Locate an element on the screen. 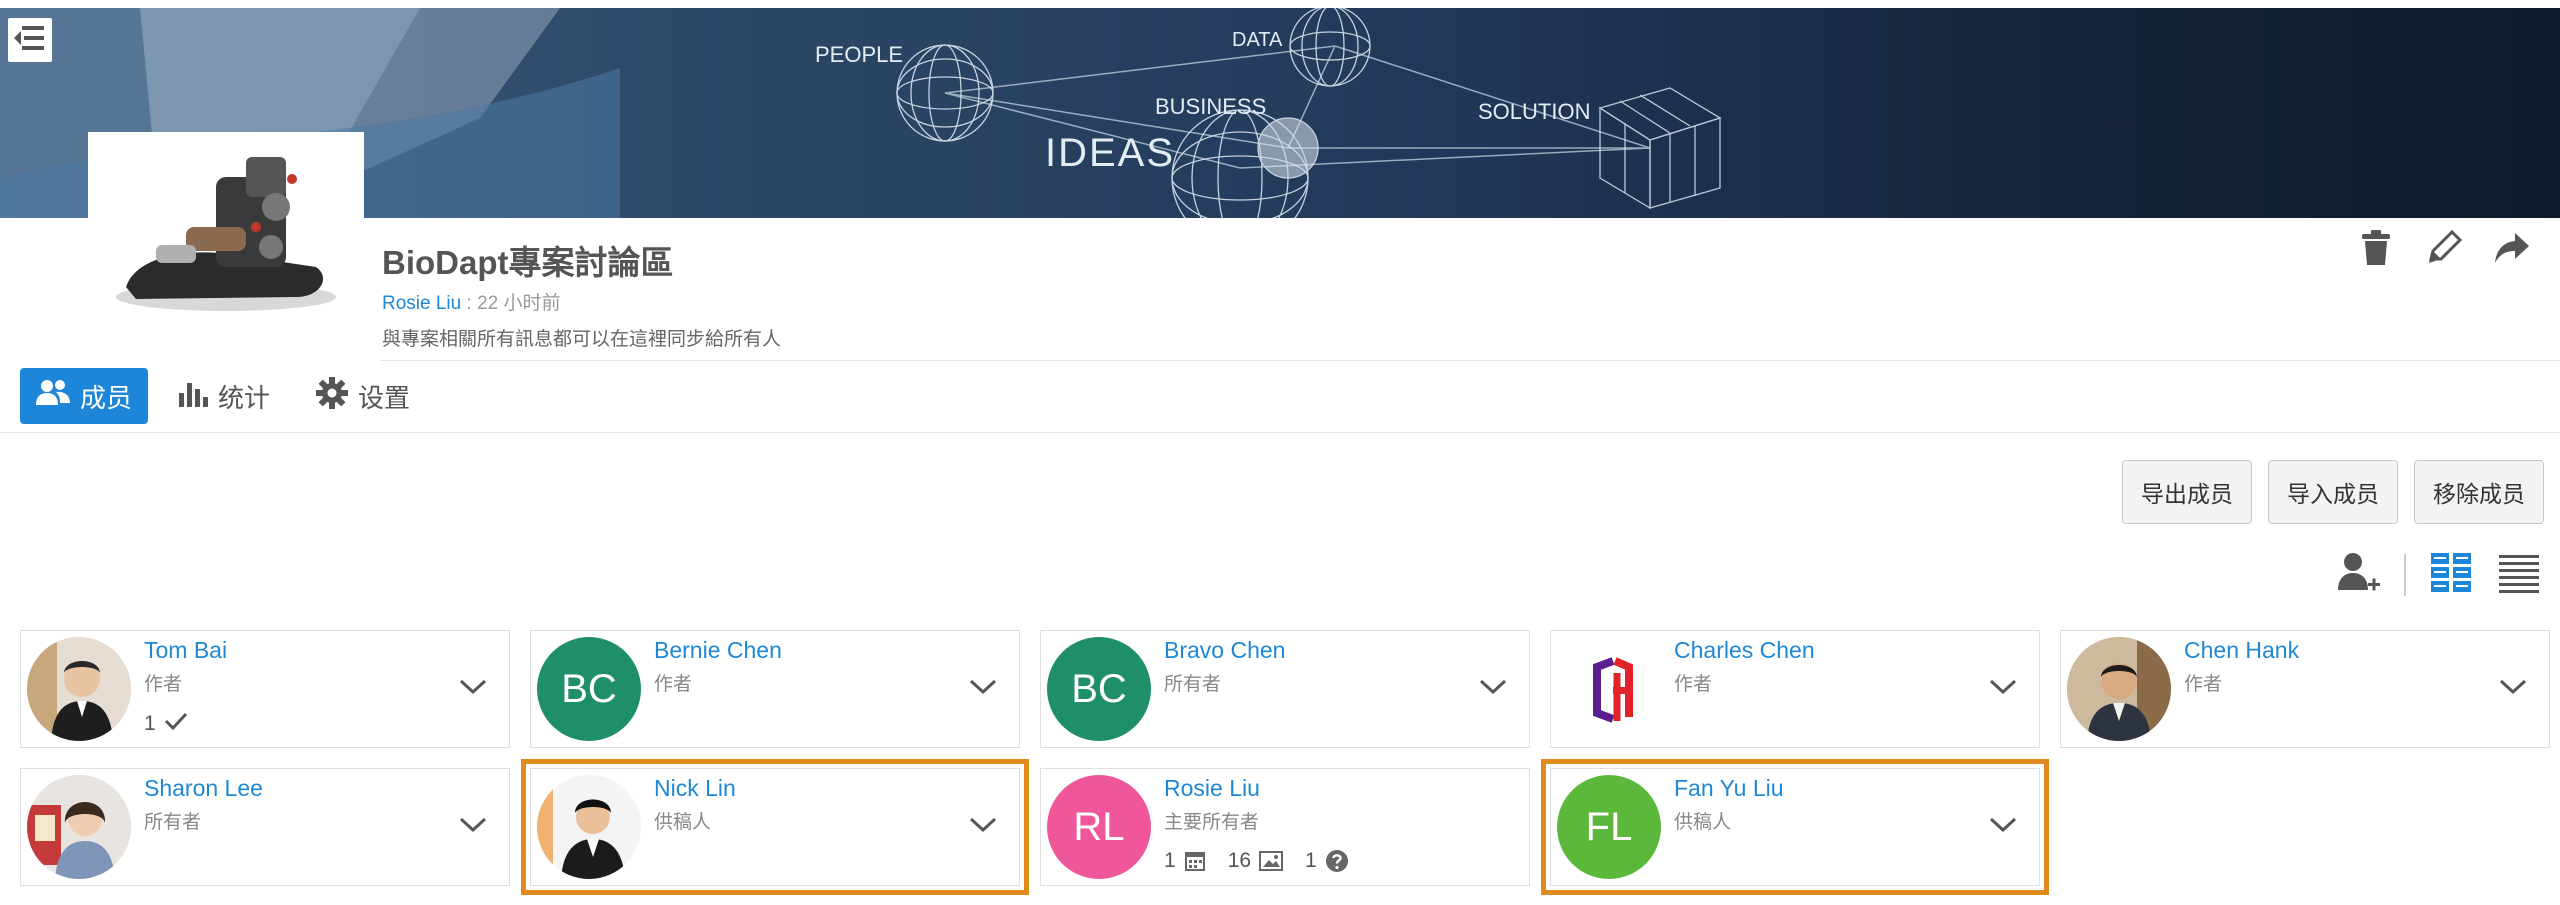 Image resolution: width=2560 pixels, height=905 pixels. image-icon is located at coordinates (1271, 861).